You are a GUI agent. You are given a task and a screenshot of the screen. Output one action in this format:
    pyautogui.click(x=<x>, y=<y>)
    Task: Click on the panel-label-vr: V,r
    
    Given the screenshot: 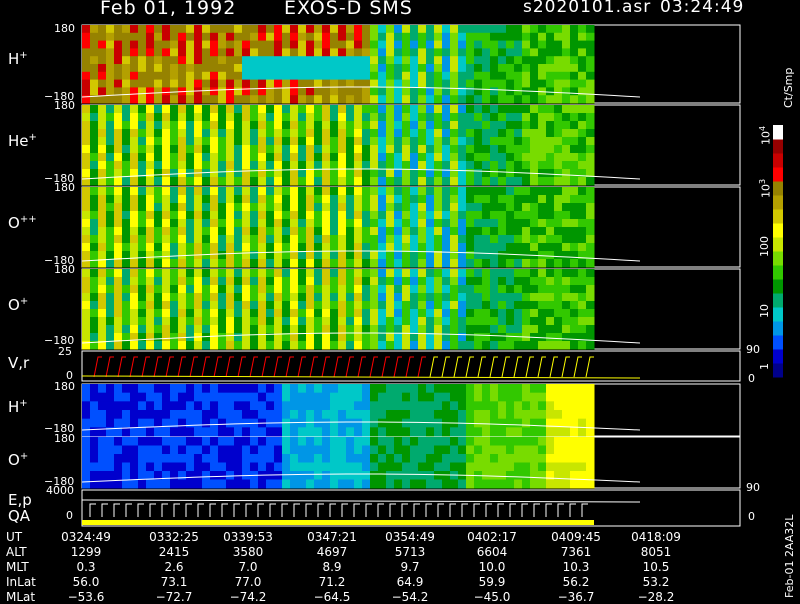 What is the action you would take?
    pyautogui.click(x=19, y=363)
    